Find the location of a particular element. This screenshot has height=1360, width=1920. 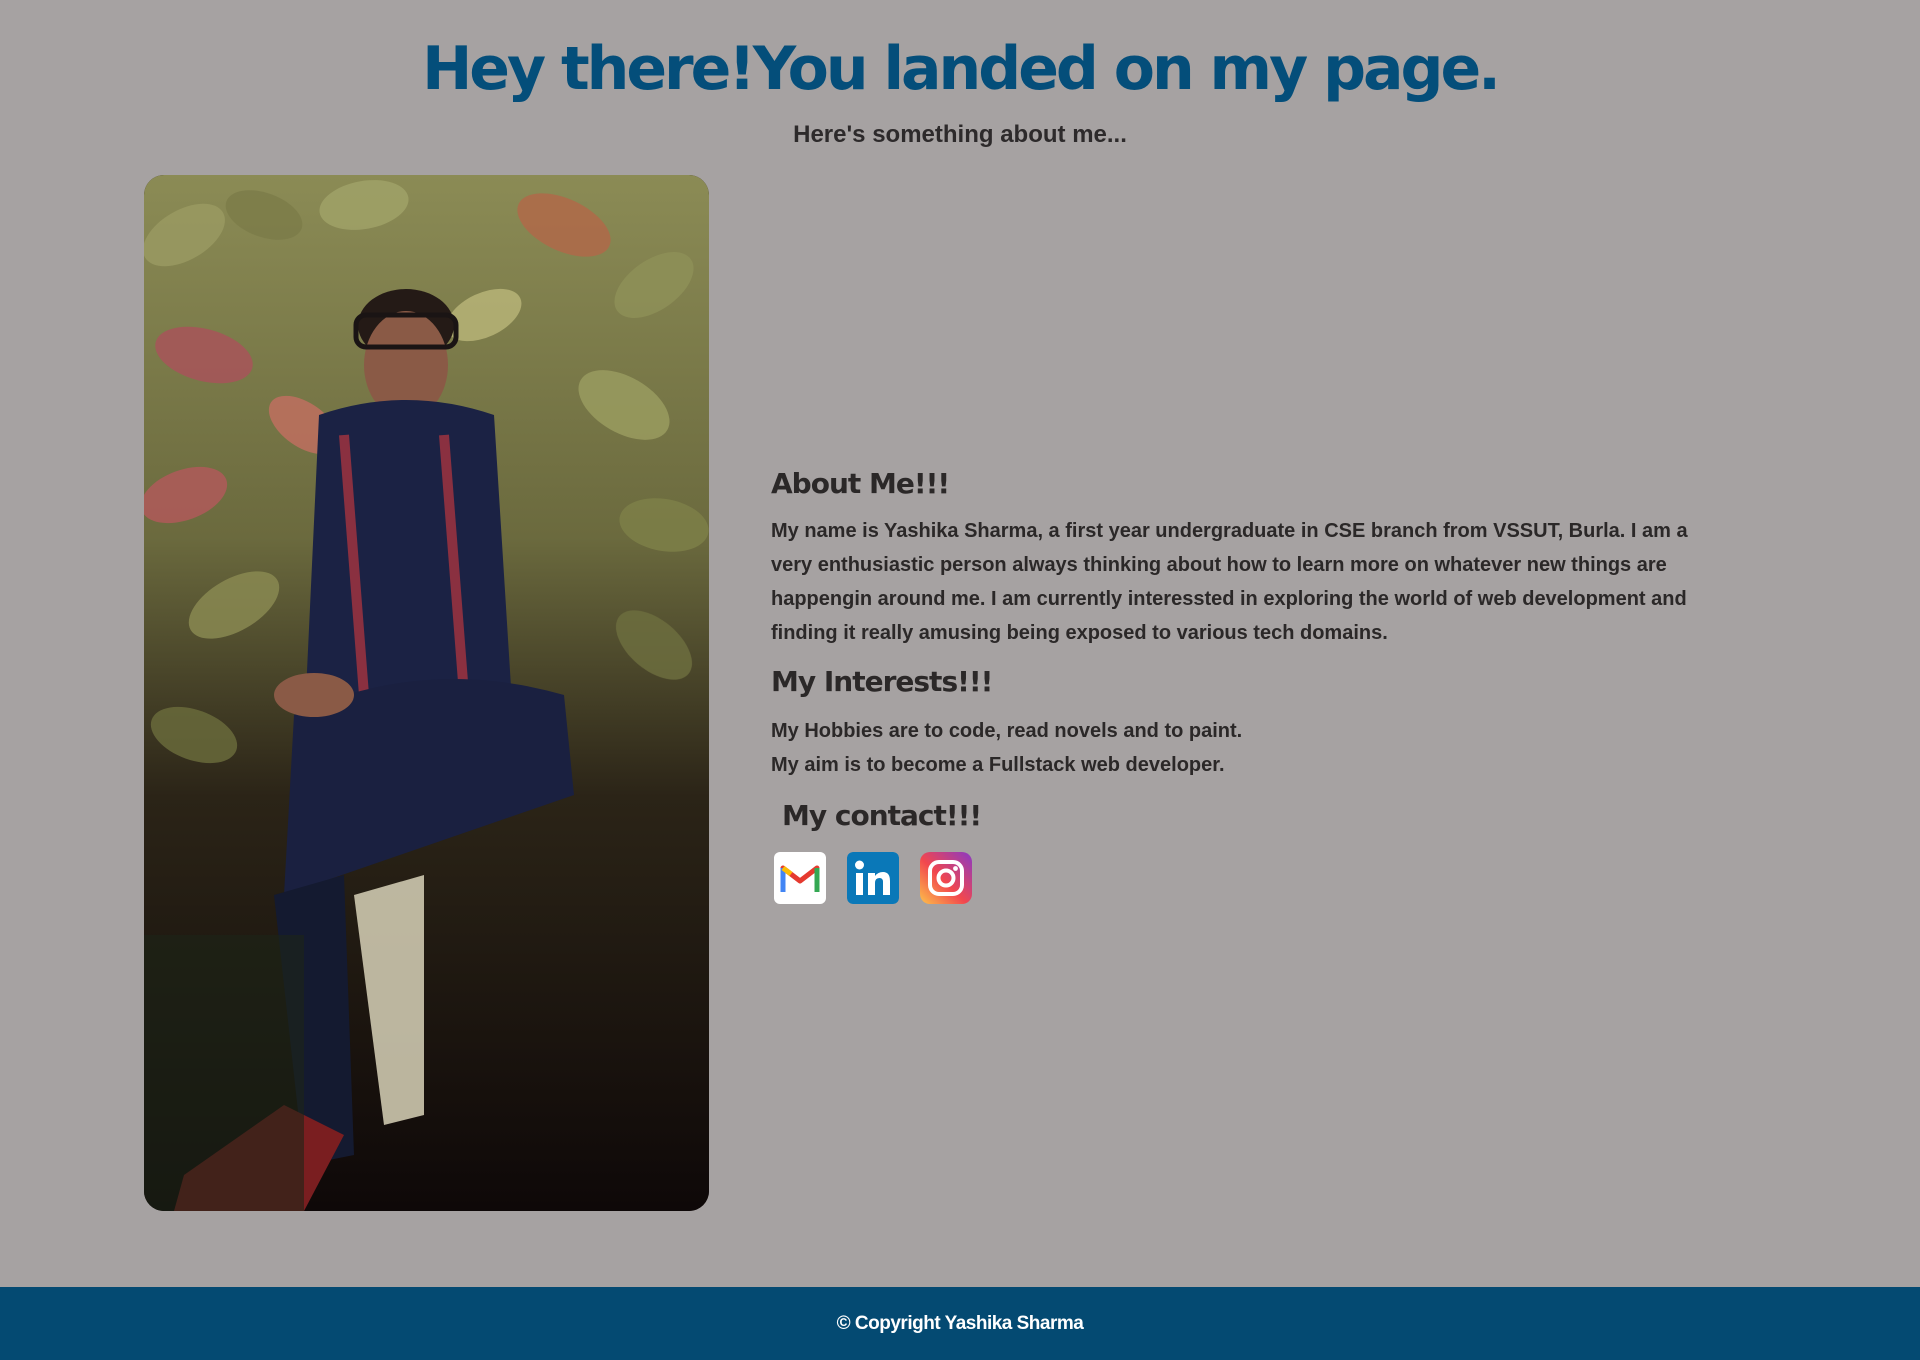

page-title: Hey there!You landed on my page. is located at coordinates (961, 69).